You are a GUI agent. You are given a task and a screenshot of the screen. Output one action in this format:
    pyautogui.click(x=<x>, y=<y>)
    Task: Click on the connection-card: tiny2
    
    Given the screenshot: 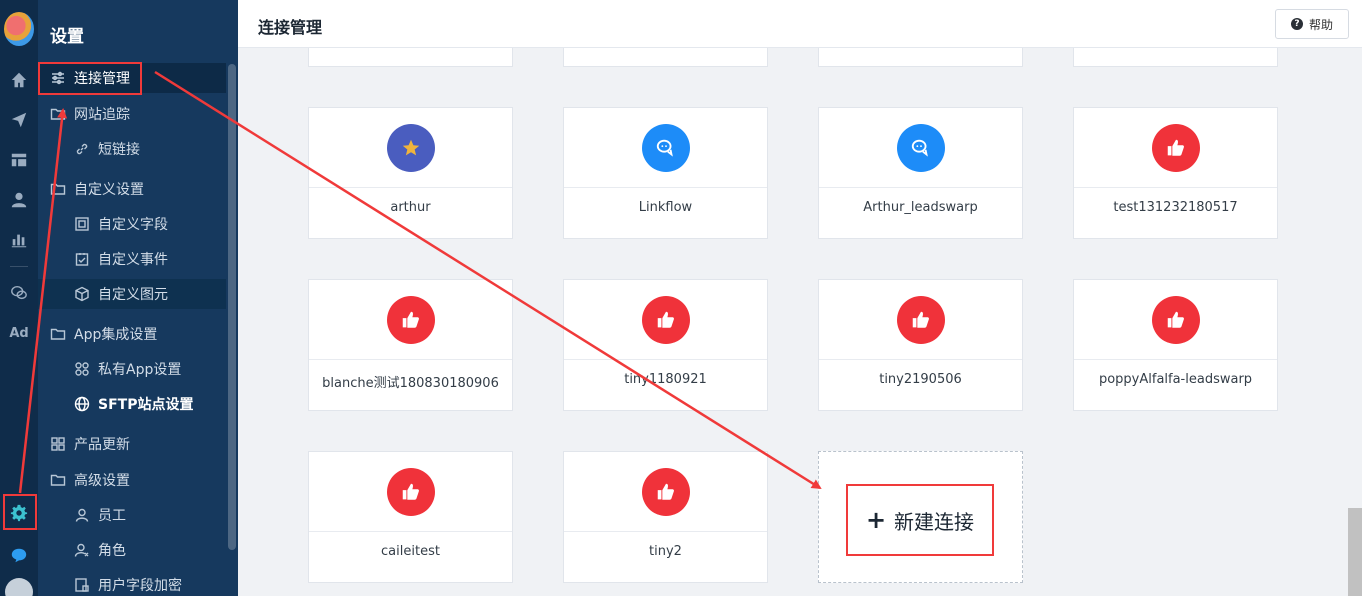 What is the action you would take?
    pyautogui.click(x=665, y=517)
    